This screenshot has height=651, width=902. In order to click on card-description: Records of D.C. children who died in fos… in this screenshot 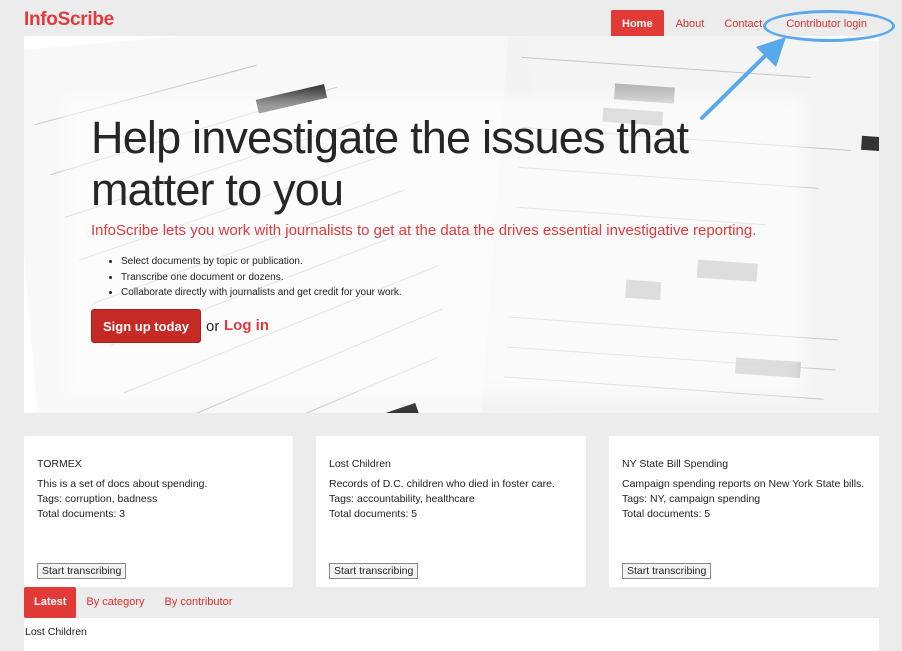, I will do `click(442, 484)`.